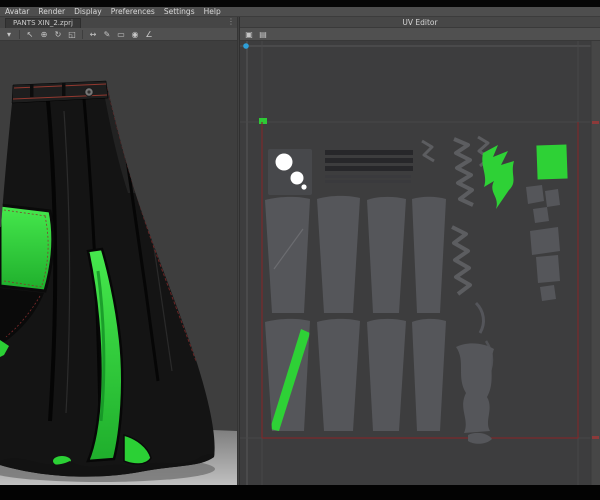  I want to click on select-tool-icon: ↖, so click(30, 34).